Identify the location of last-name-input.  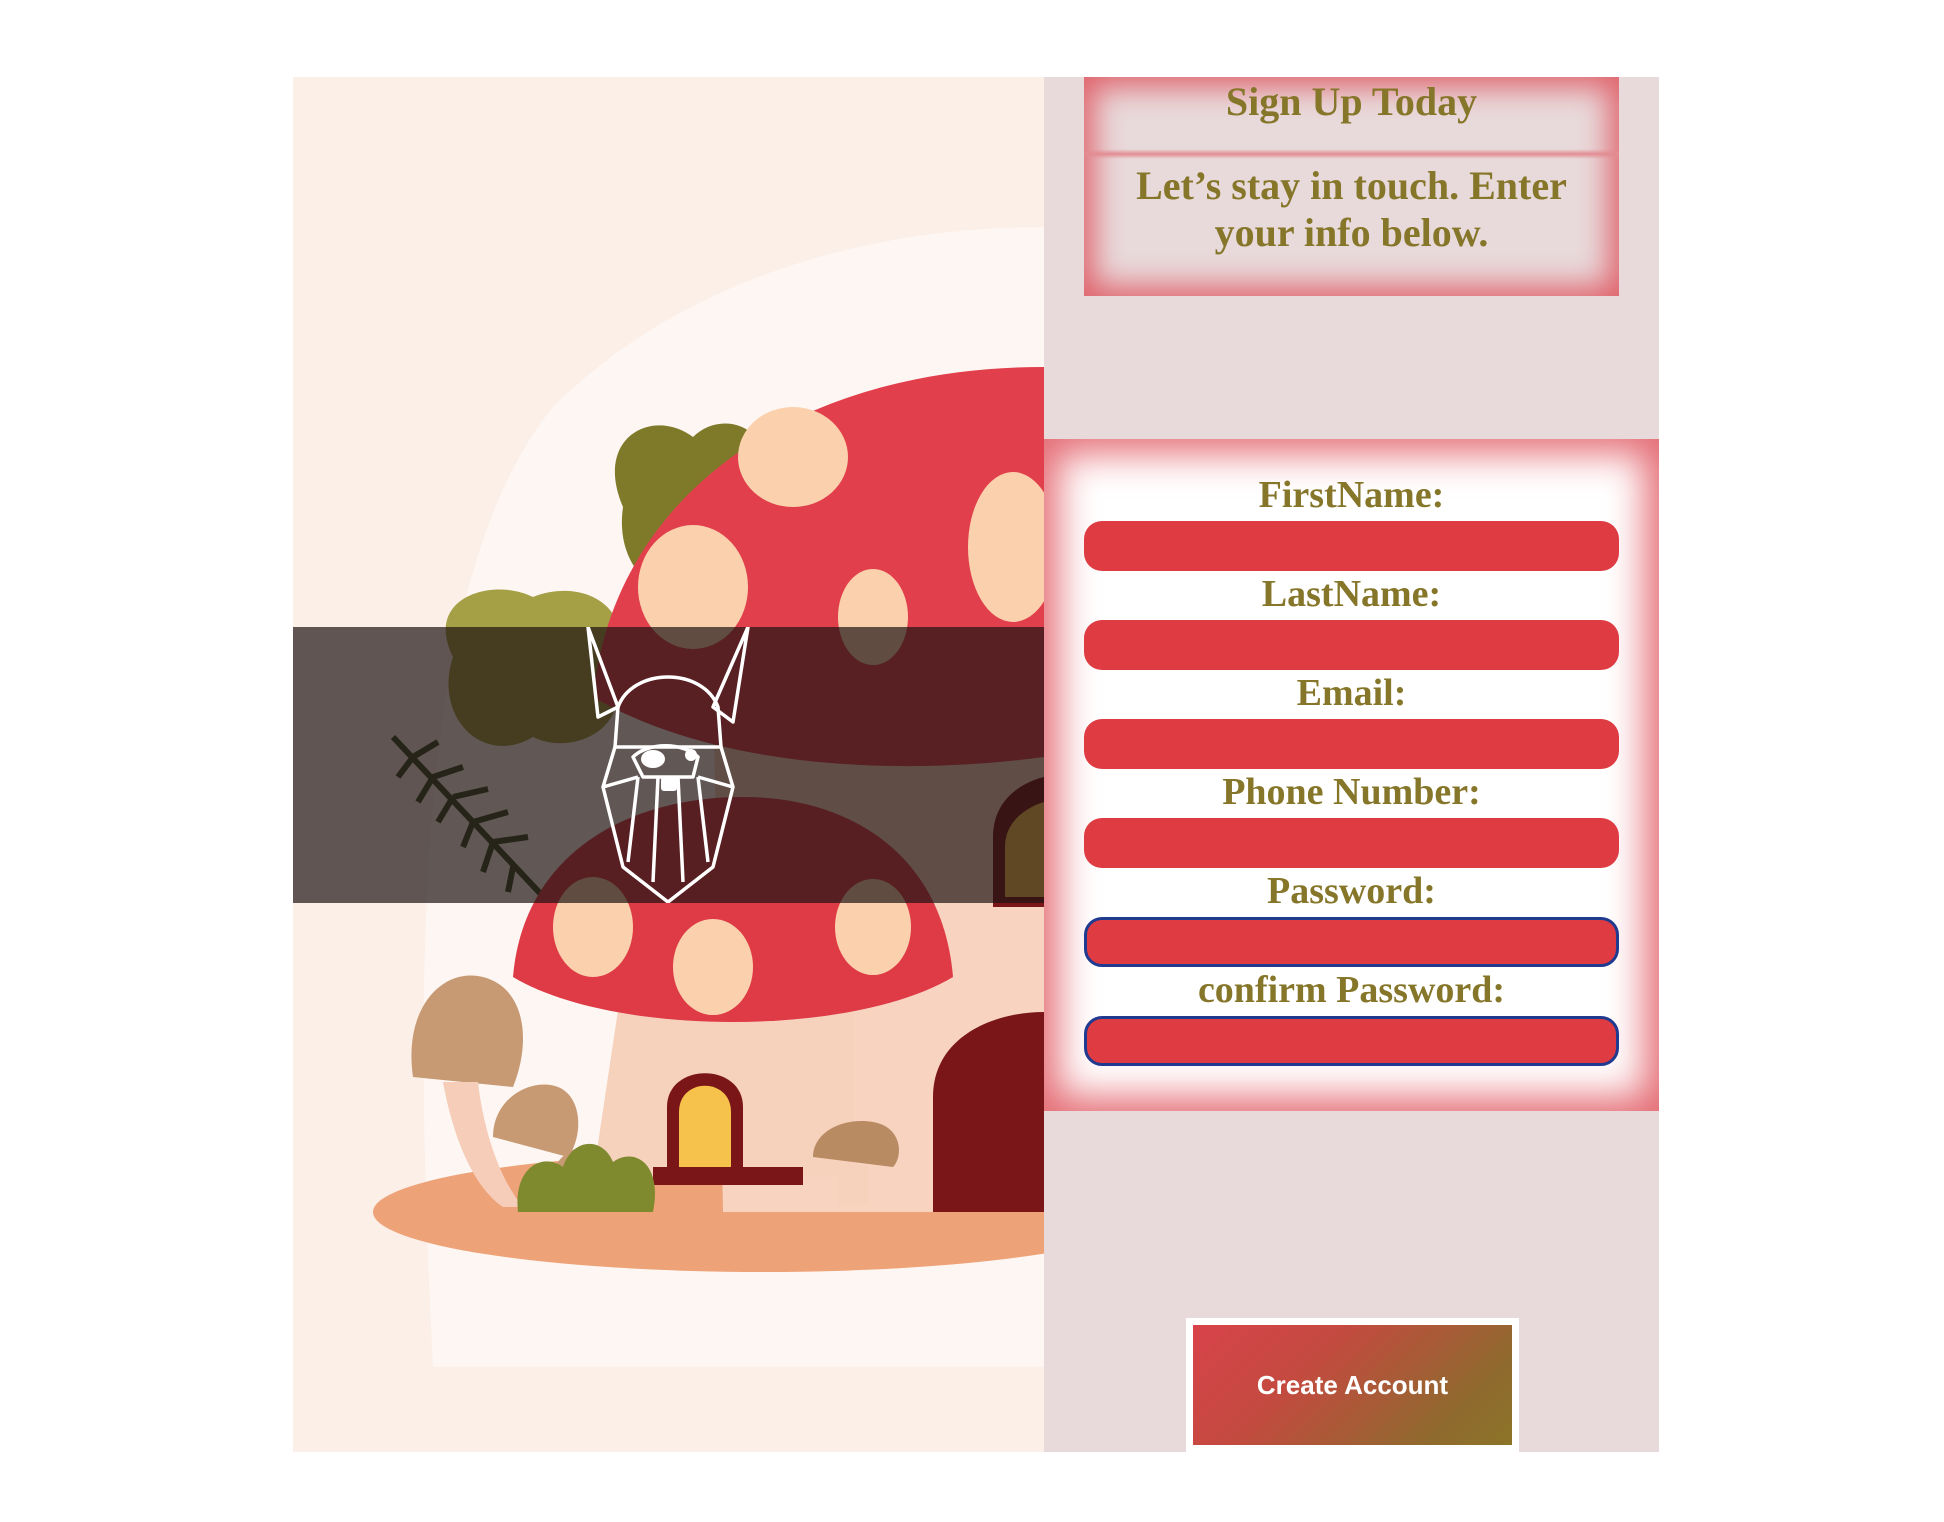
(1351, 645).